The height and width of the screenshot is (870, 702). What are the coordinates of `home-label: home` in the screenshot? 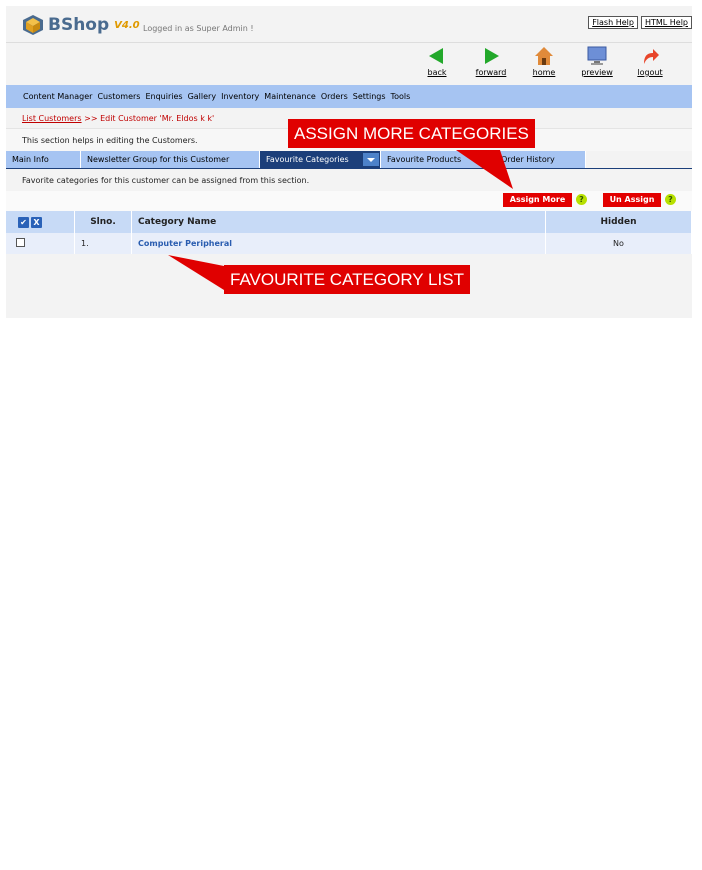 It's located at (544, 72).